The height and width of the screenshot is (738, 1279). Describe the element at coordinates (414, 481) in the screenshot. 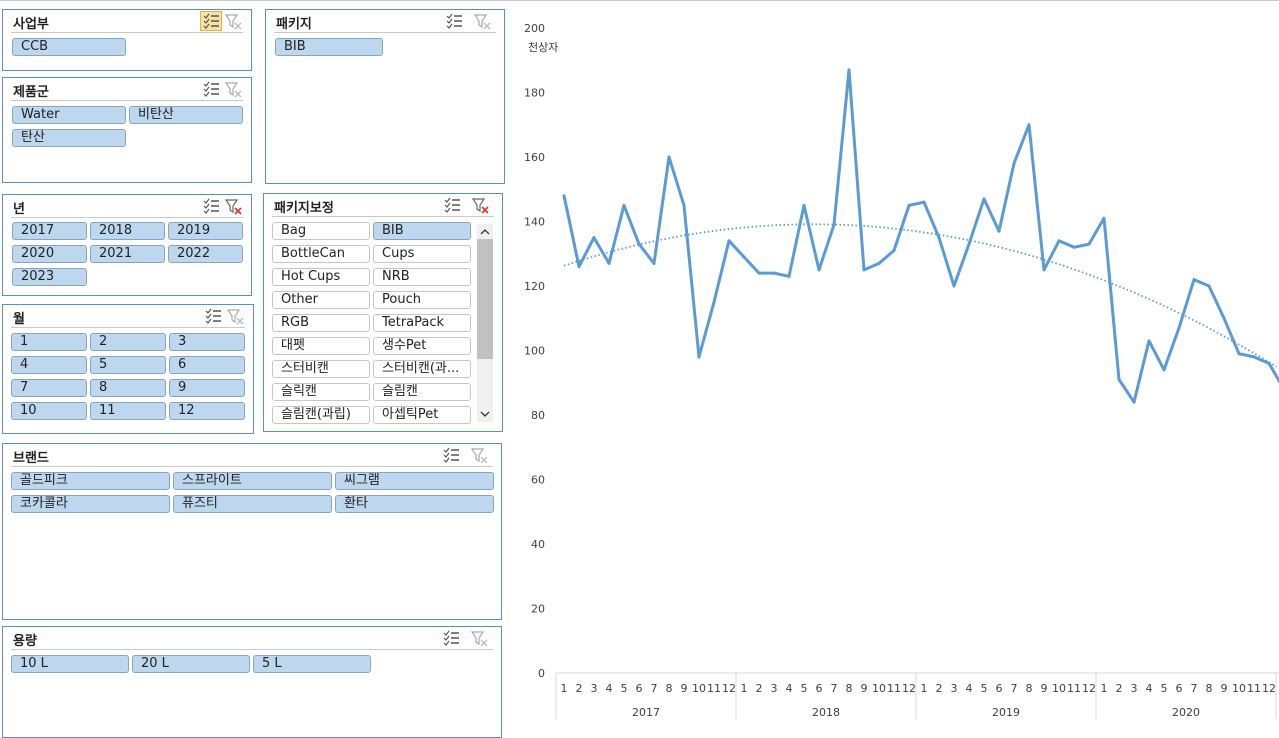

I see `slicer-item: 씨그램` at that location.